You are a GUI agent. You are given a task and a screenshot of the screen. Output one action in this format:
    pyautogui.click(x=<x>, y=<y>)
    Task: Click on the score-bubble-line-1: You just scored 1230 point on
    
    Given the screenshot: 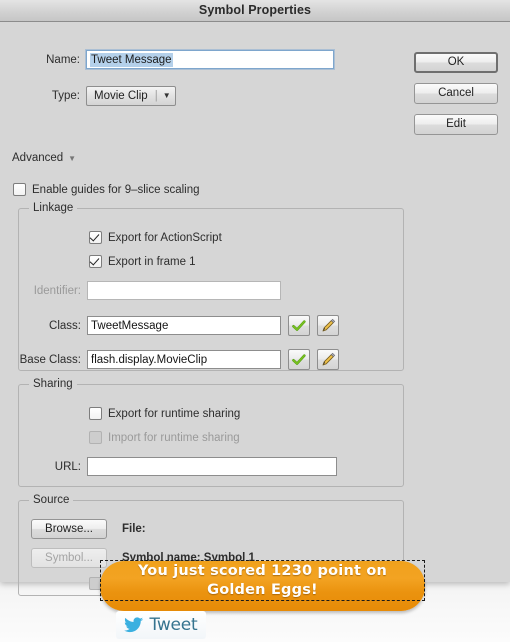 What is the action you would take?
    pyautogui.click(x=262, y=571)
    